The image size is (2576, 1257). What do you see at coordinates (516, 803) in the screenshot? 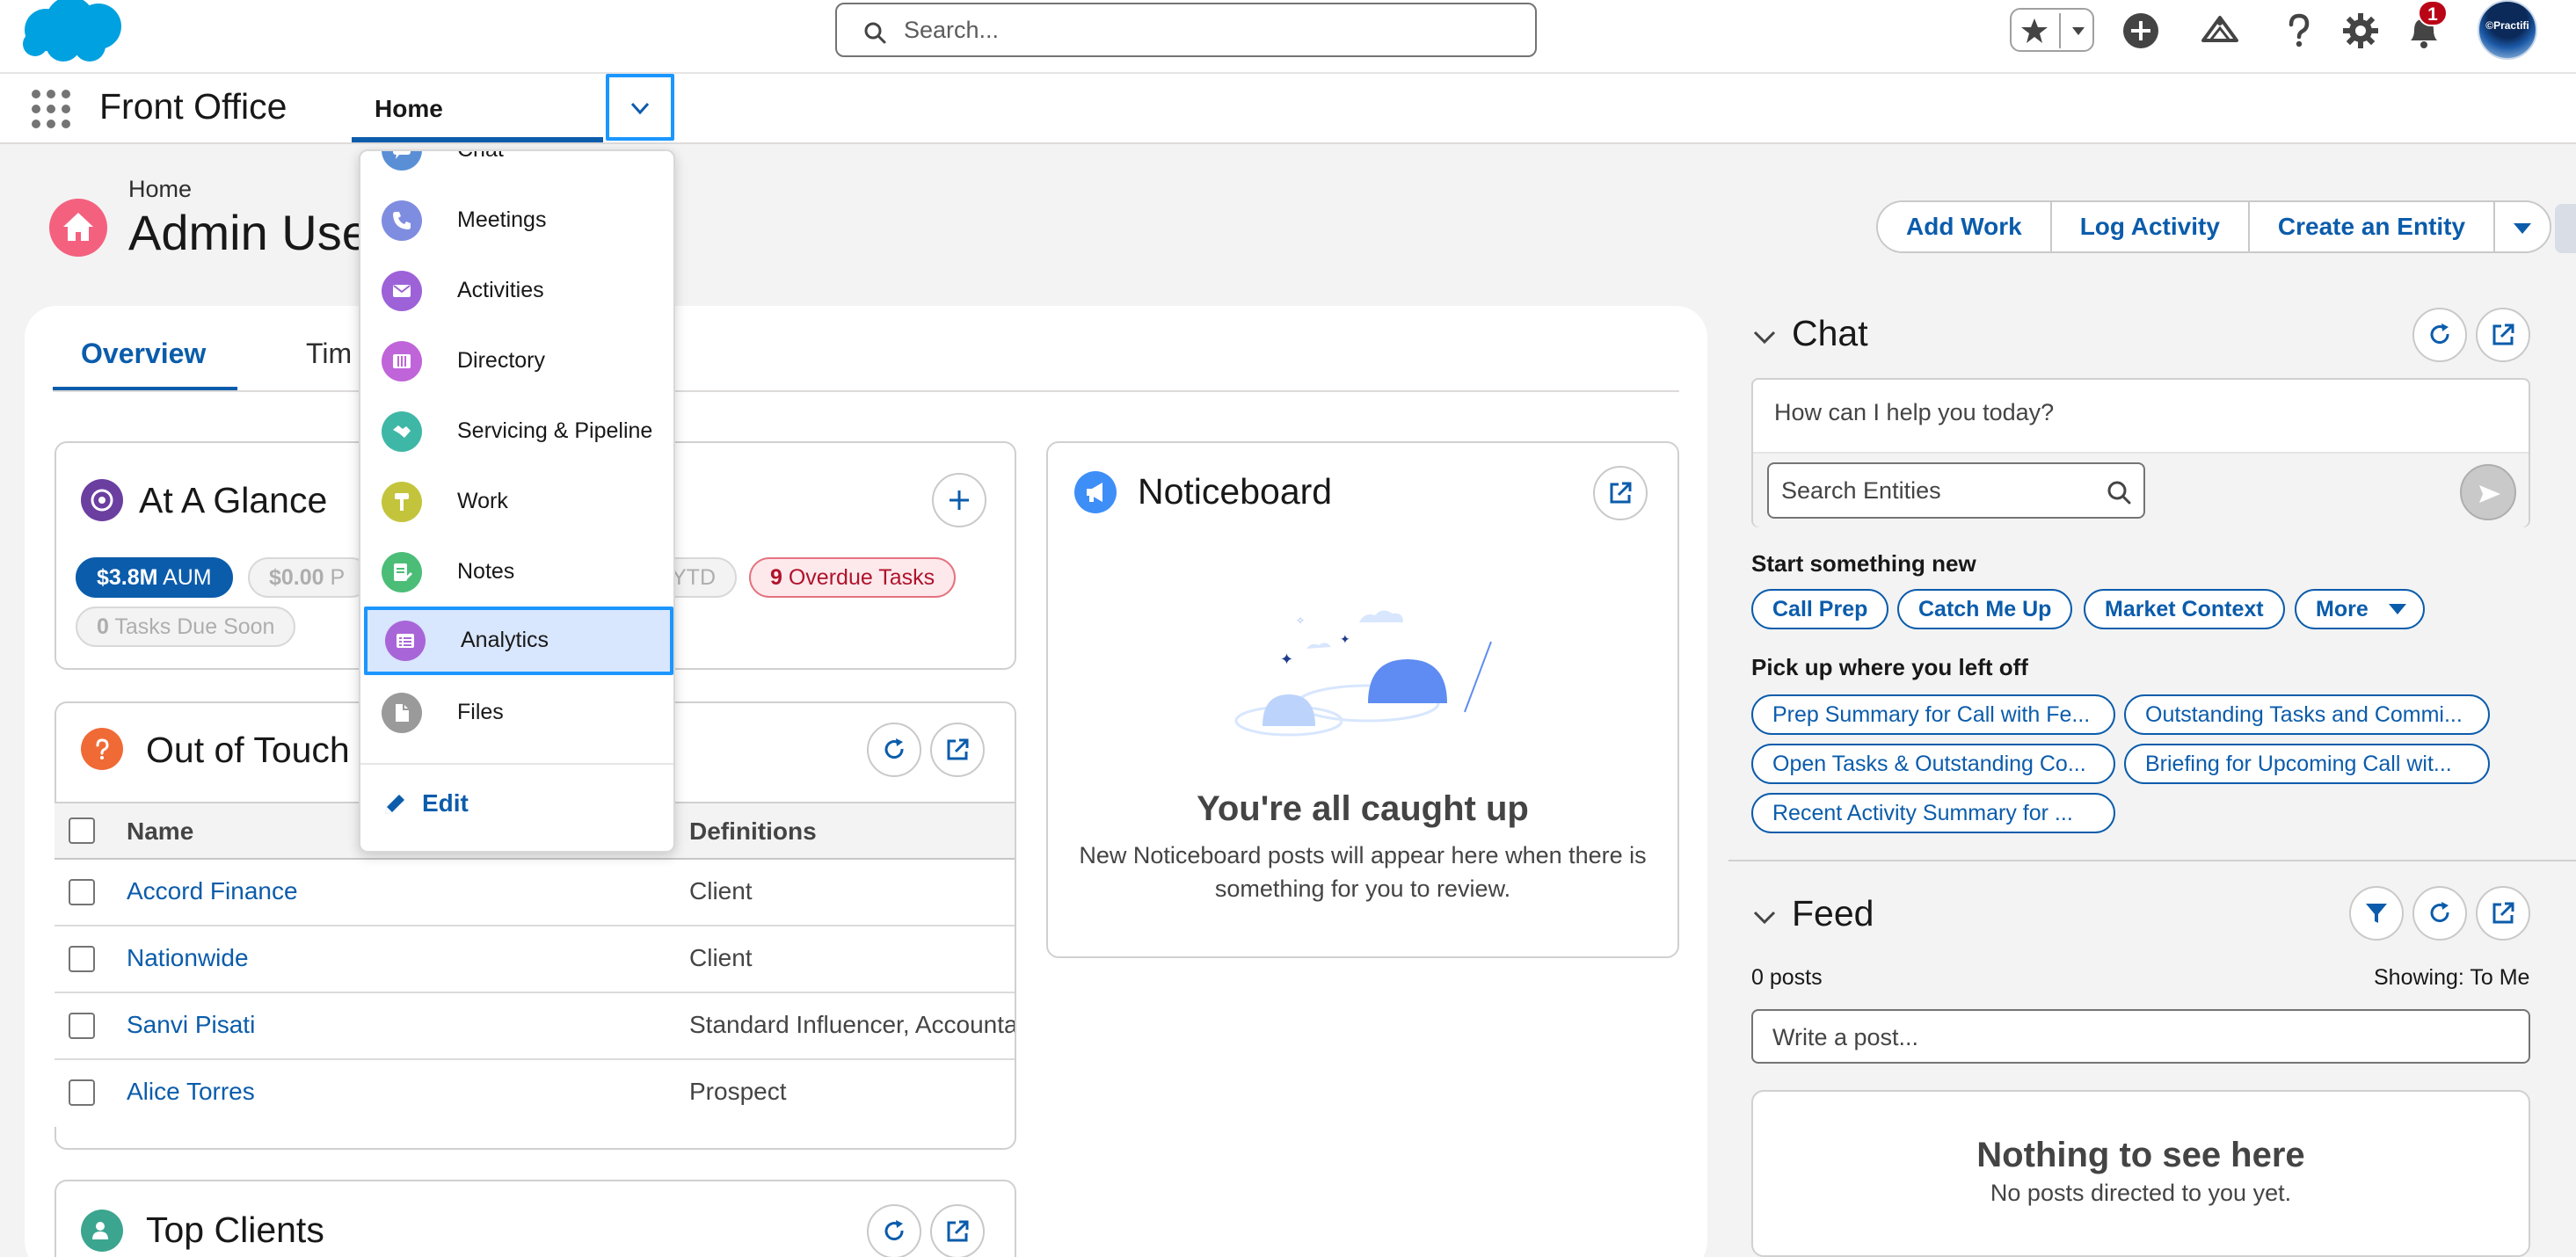
I see `menu-edit-button: Edit` at bounding box center [516, 803].